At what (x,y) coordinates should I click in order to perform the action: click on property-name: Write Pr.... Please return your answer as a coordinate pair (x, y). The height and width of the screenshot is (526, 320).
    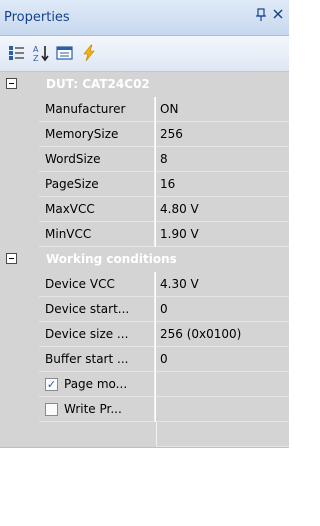
    Looking at the image, I should click on (93, 409).